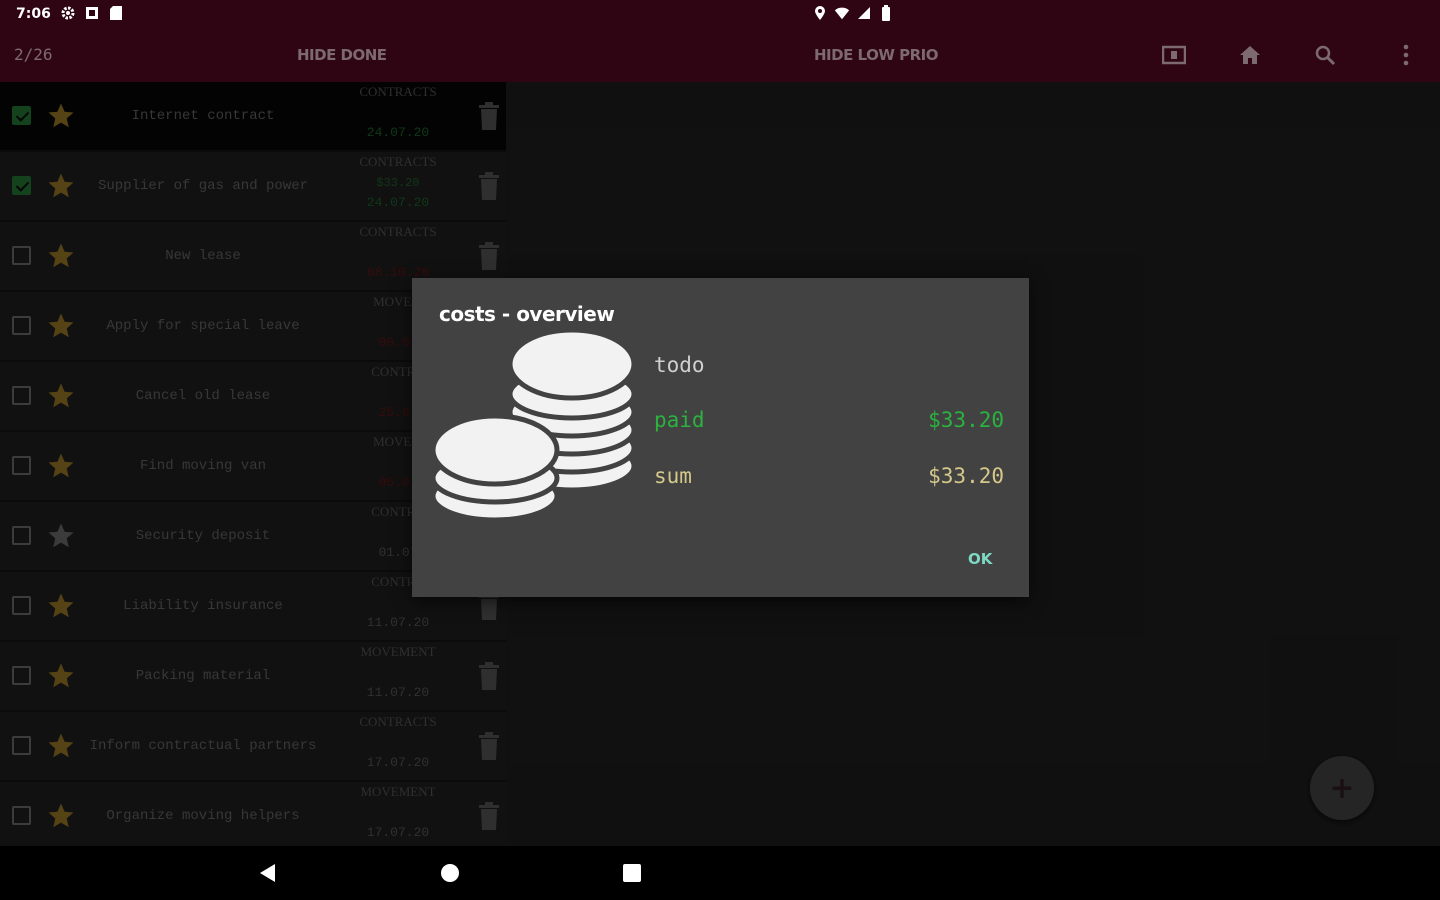 This screenshot has width=1440, height=900. What do you see at coordinates (527, 314) in the screenshot?
I see `dialog-title: costs - overview` at bounding box center [527, 314].